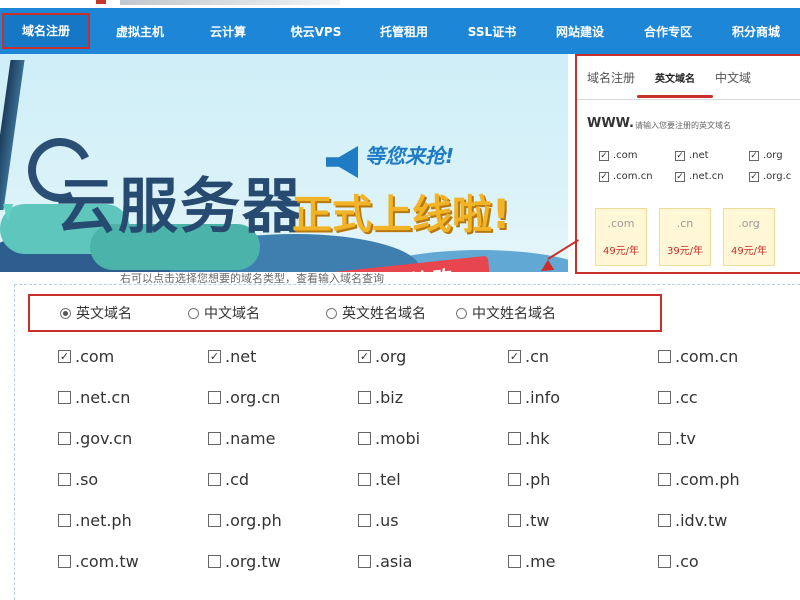 The image size is (800, 600). What do you see at coordinates (687, 561) in the screenshot?
I see `extension-label: .co` at bounding box center [687, 561].